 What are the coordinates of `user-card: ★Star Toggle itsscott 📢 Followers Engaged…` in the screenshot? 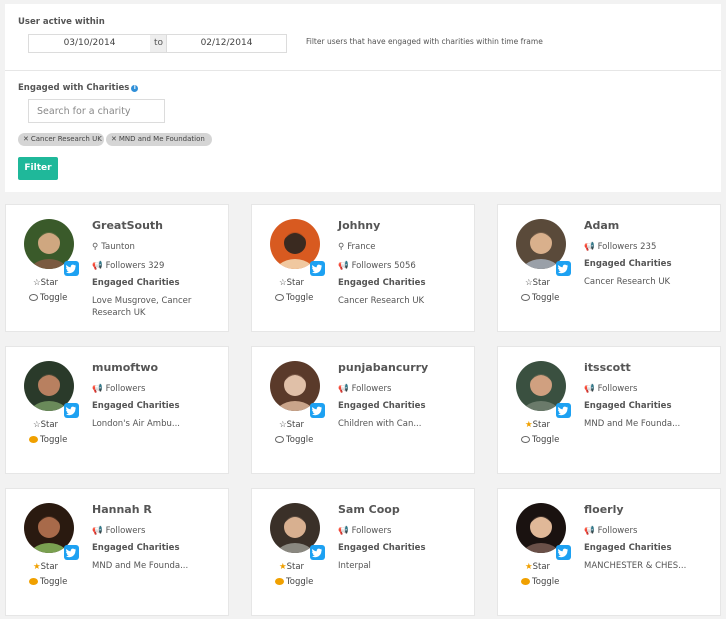 It's located at (609, 410).